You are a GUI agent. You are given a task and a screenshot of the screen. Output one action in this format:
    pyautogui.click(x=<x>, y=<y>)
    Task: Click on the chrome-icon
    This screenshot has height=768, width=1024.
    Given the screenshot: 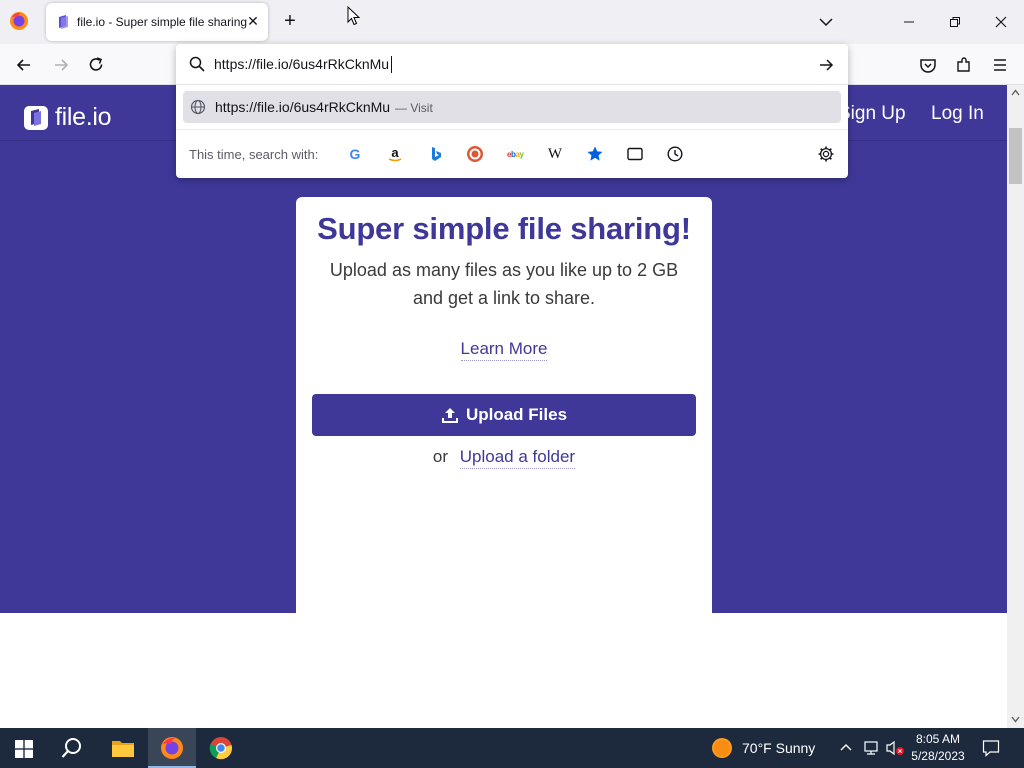 What is the action you would take?
    pyautogui.click(x=221, y=748)
    